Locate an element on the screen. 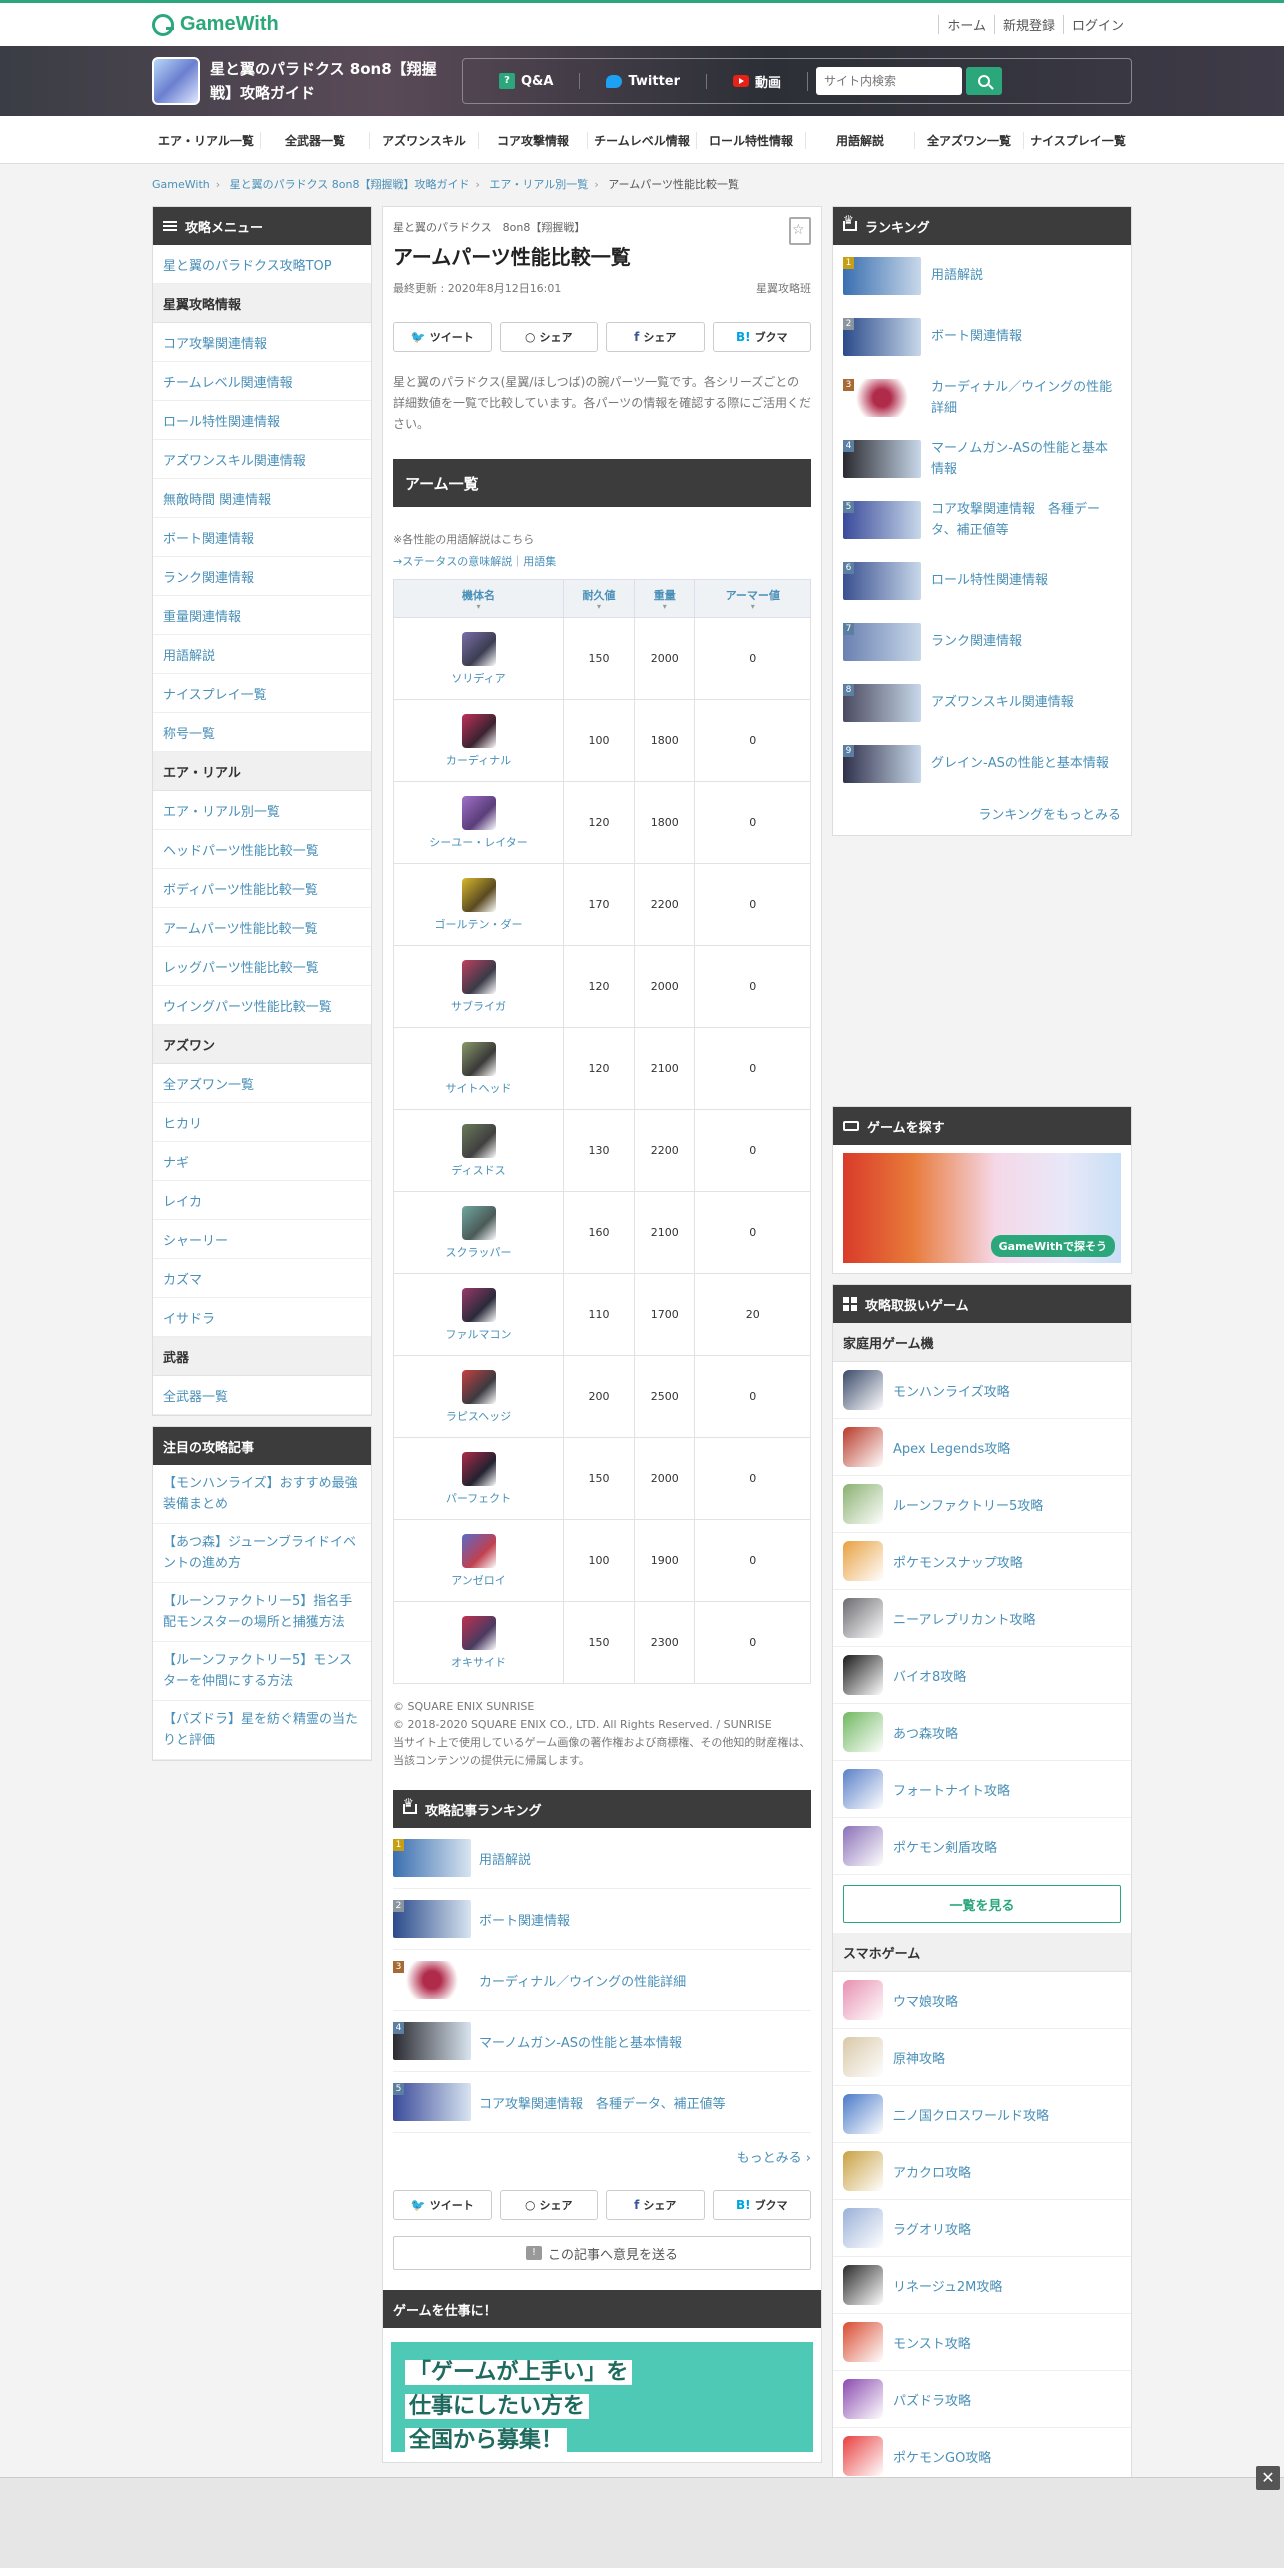 The height and width of the screenshot is (2568, 1284). game-link: ポケモン剣盾攻略 is located at coordinates (945, 1846).